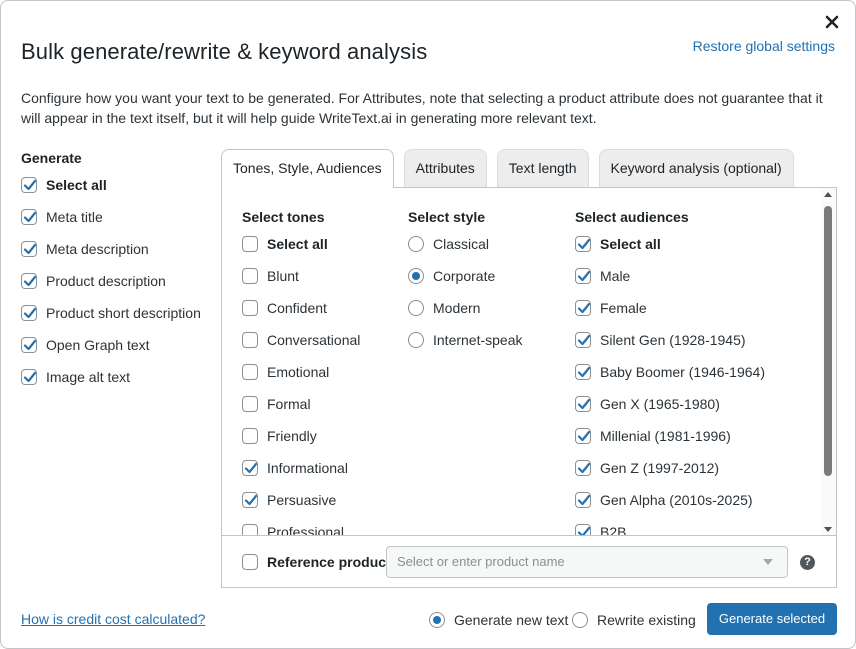 The height and width of the screenshot is (649, 856). I want to click on panel-scrollbar, so click(828, 362).